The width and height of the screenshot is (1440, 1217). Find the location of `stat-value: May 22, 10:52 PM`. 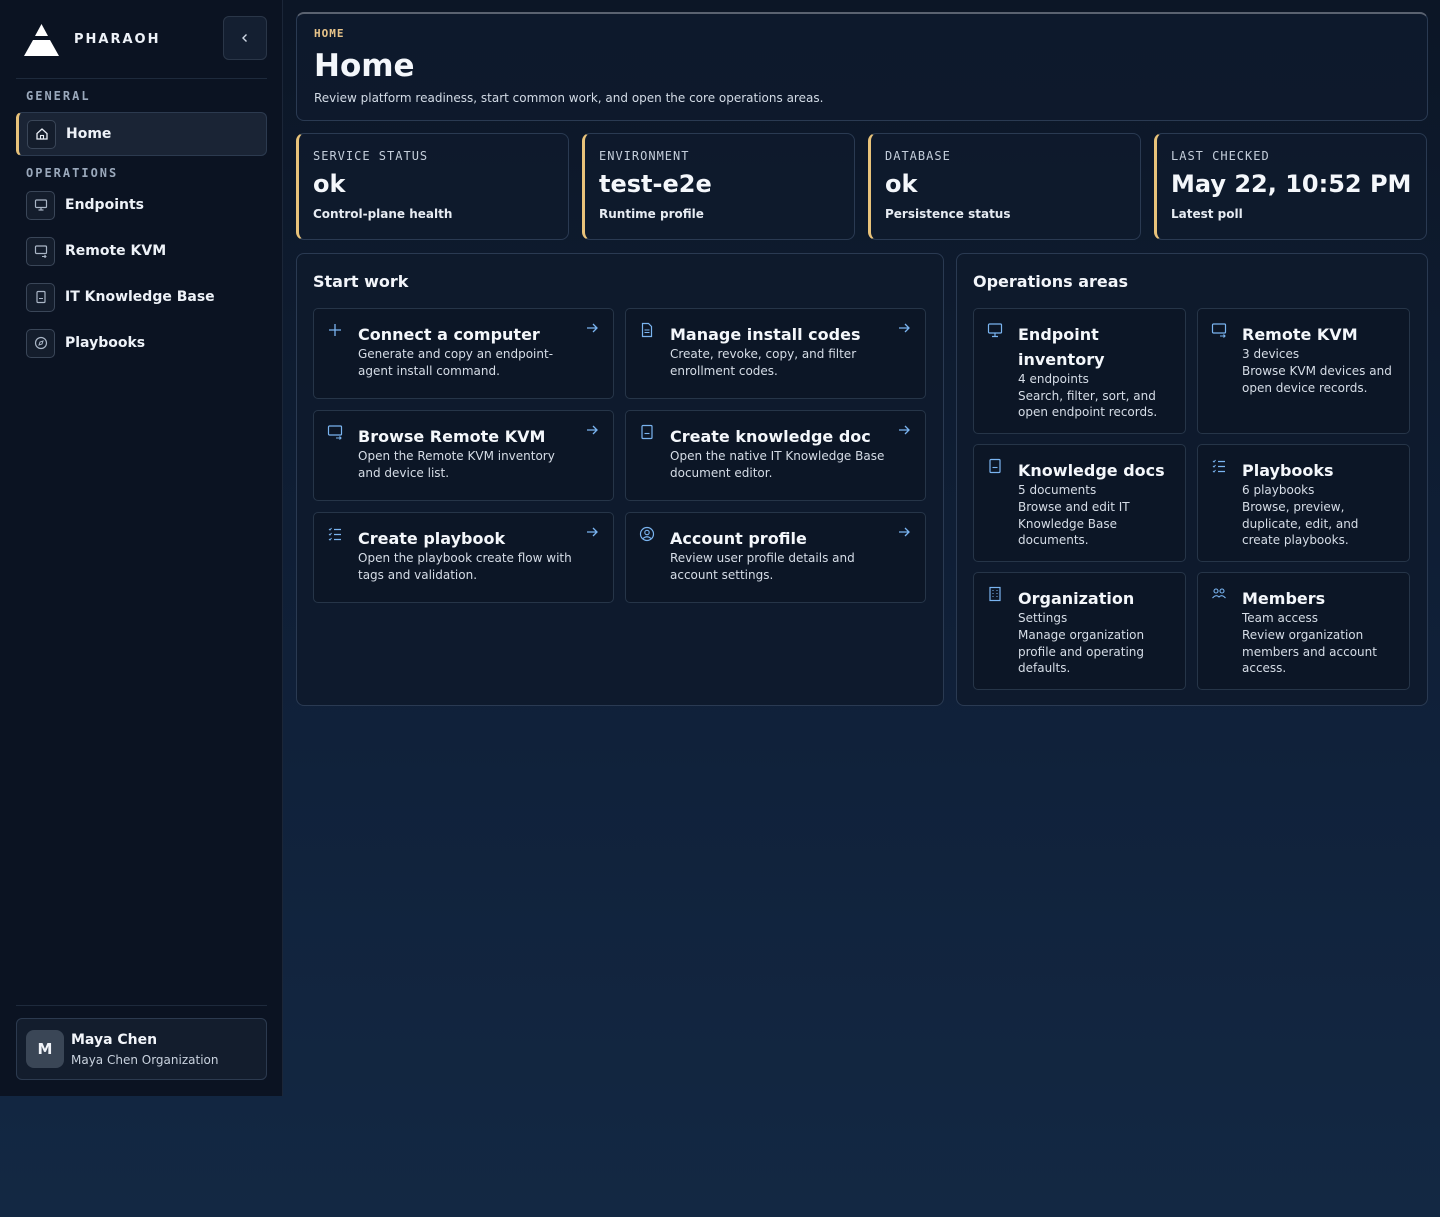

stat-value: May 22, 10:52 PM is located at coordinates (1291, 184).